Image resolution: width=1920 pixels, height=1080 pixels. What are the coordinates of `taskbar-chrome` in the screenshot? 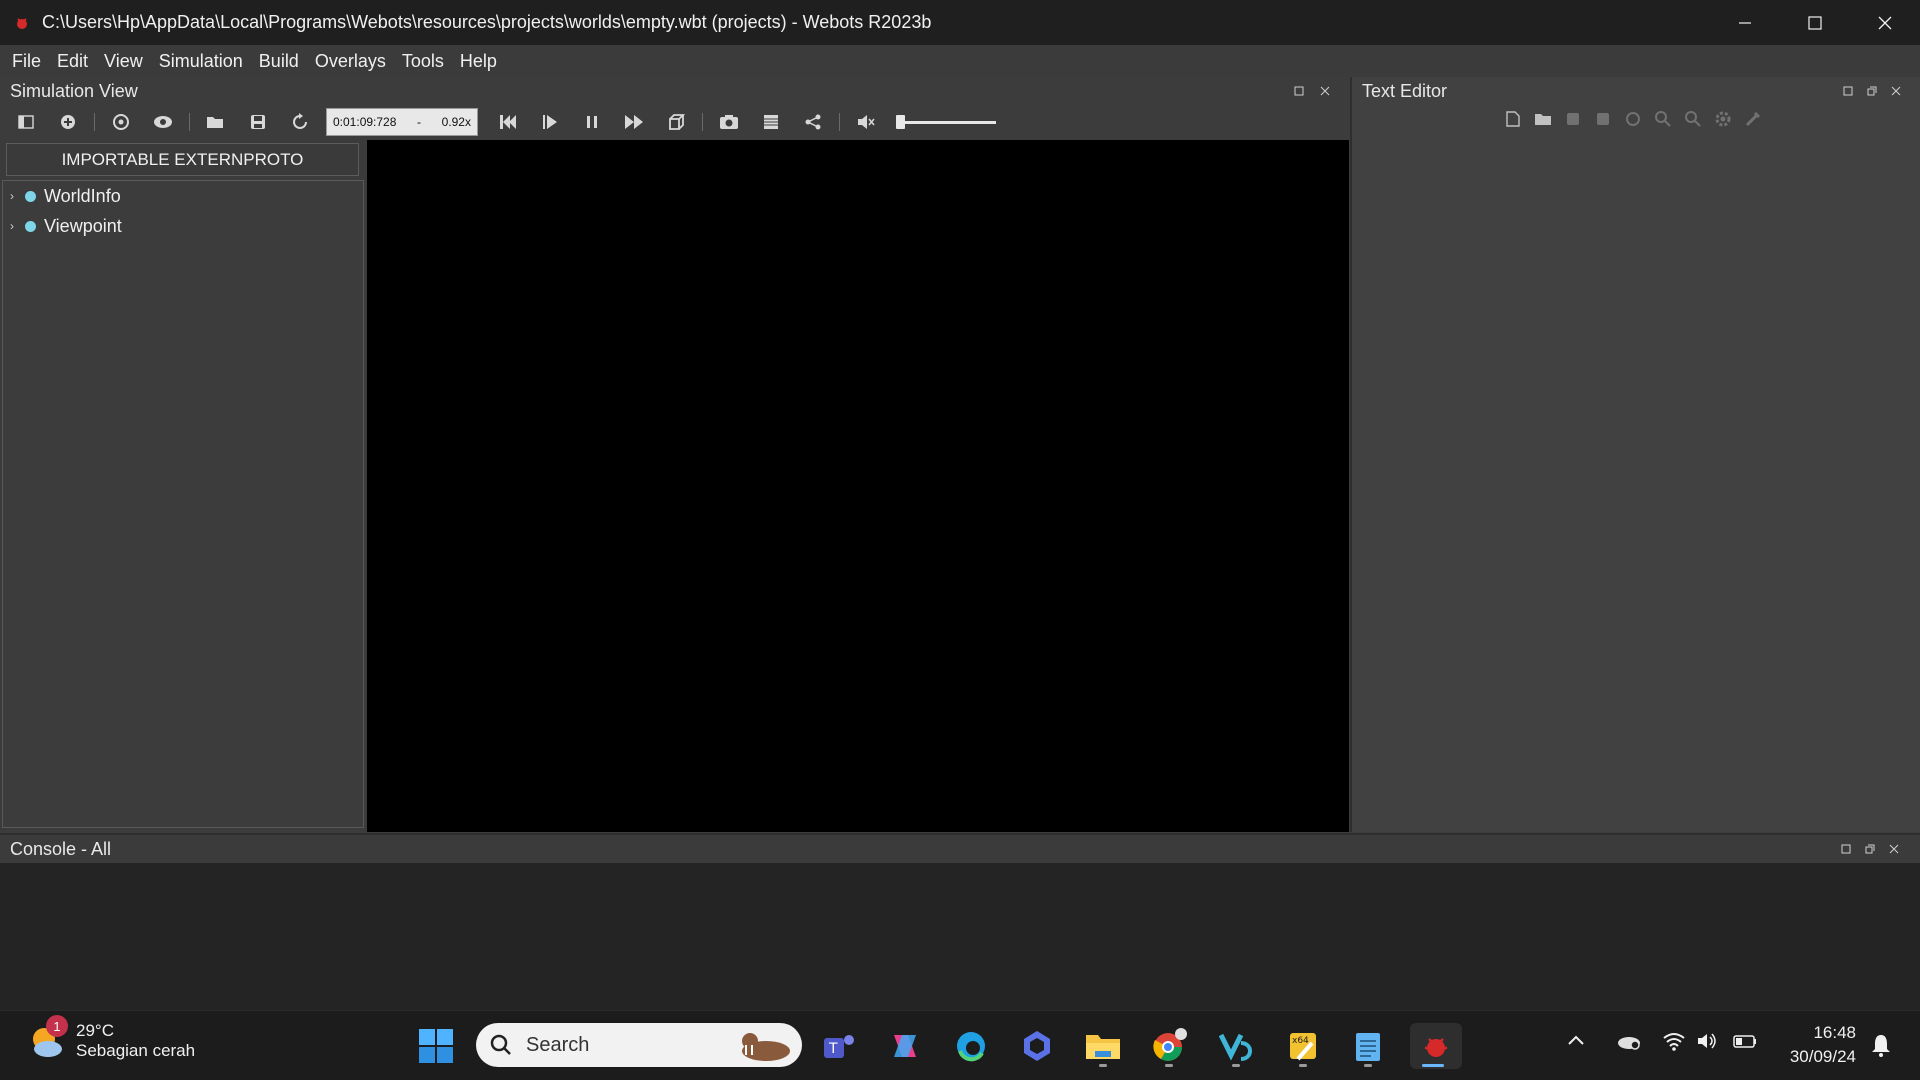 It's located at (1169, 1046).